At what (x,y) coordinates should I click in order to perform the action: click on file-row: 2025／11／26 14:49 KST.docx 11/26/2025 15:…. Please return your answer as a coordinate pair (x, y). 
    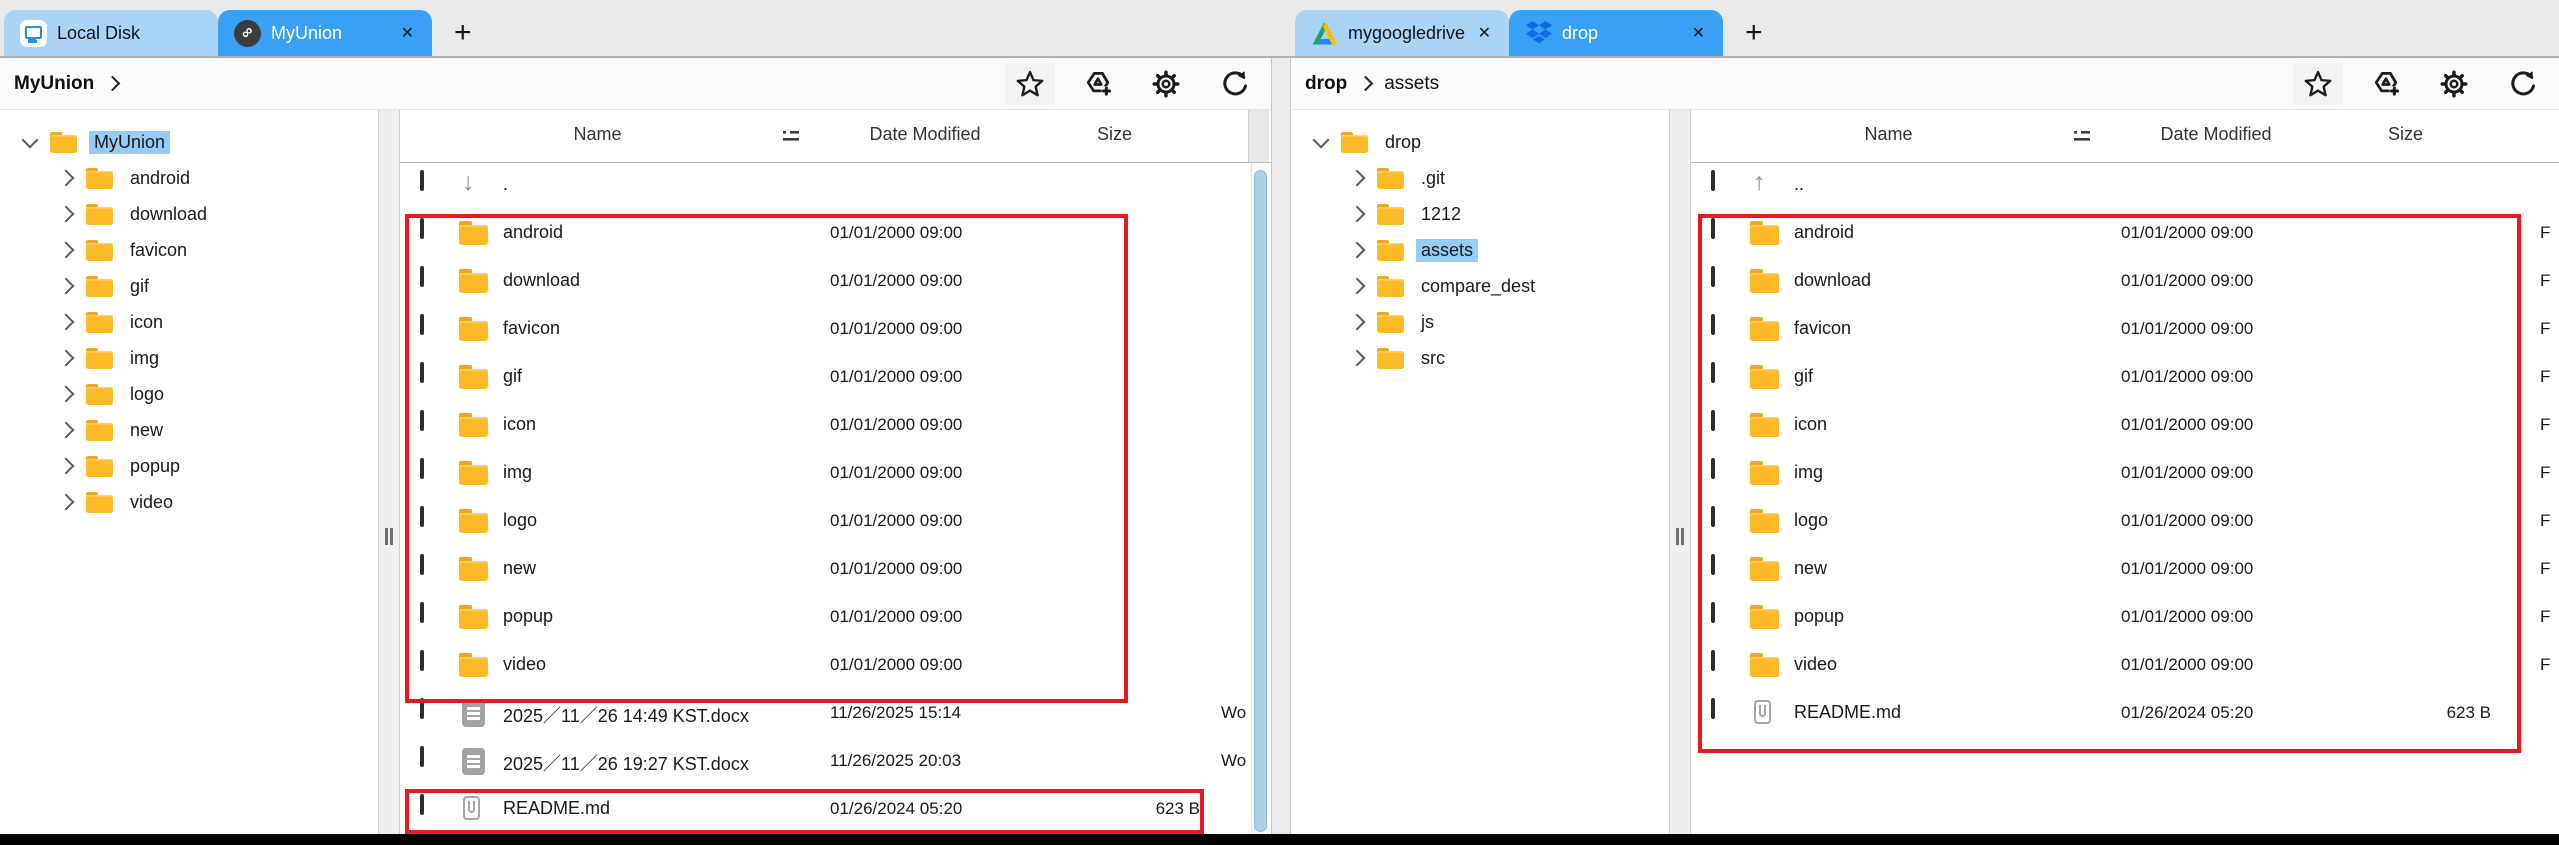
    Looking at the image, I should click on (835, 714).